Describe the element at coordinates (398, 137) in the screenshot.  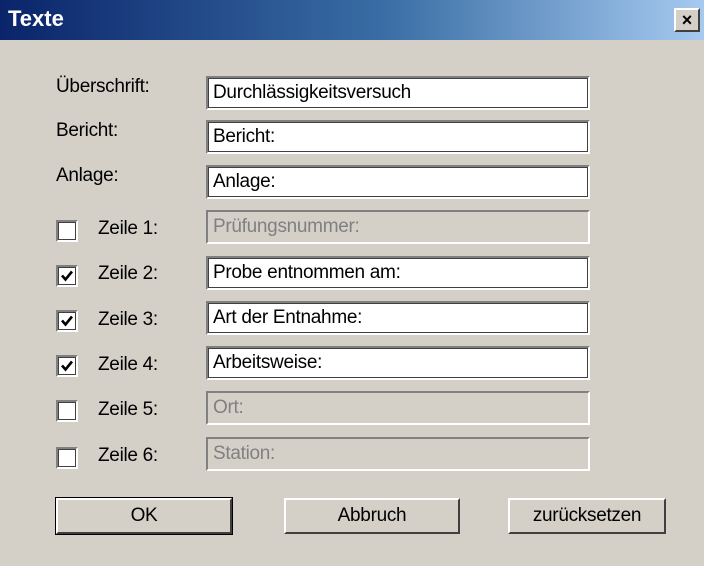
I see `bericht-input: Bericht:` at that location.